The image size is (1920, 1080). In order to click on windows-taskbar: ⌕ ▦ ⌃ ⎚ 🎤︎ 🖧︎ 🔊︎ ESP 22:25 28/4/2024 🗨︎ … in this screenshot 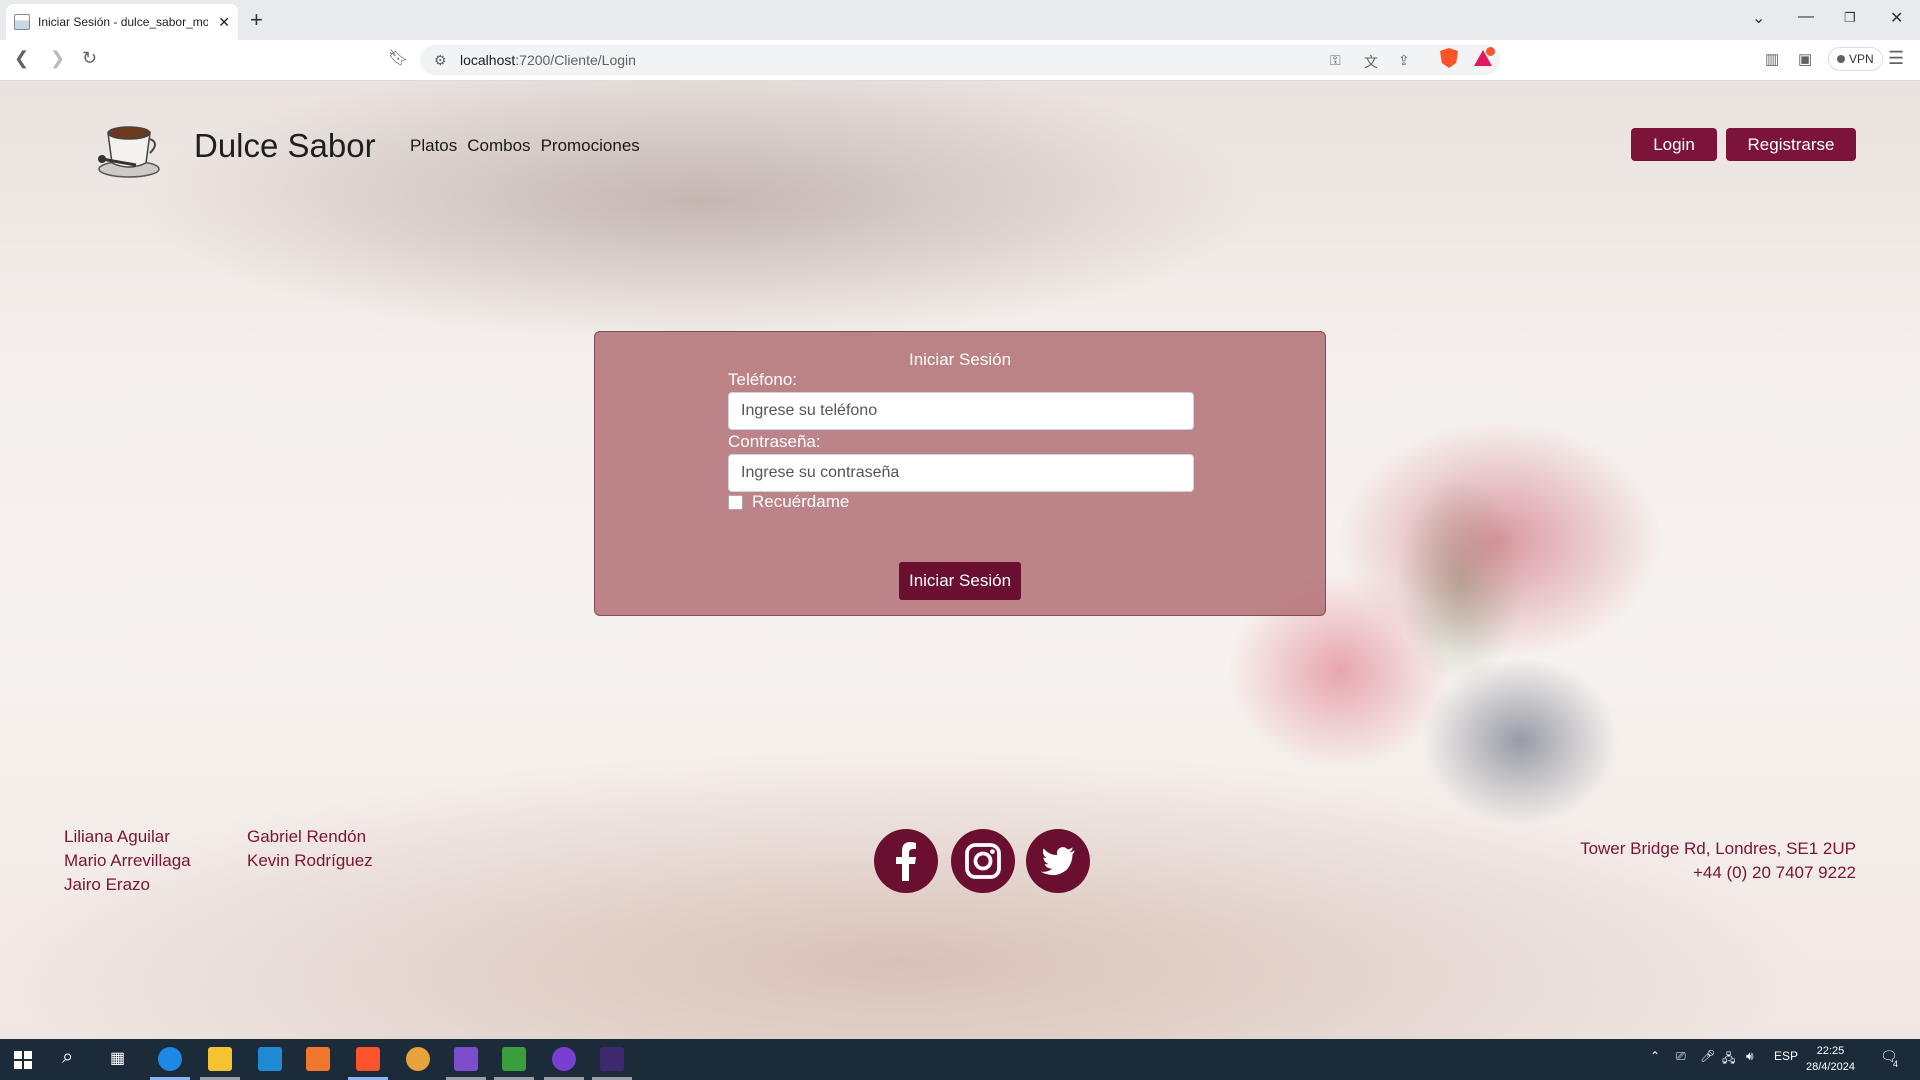, I will do `click(960, 1059)`.